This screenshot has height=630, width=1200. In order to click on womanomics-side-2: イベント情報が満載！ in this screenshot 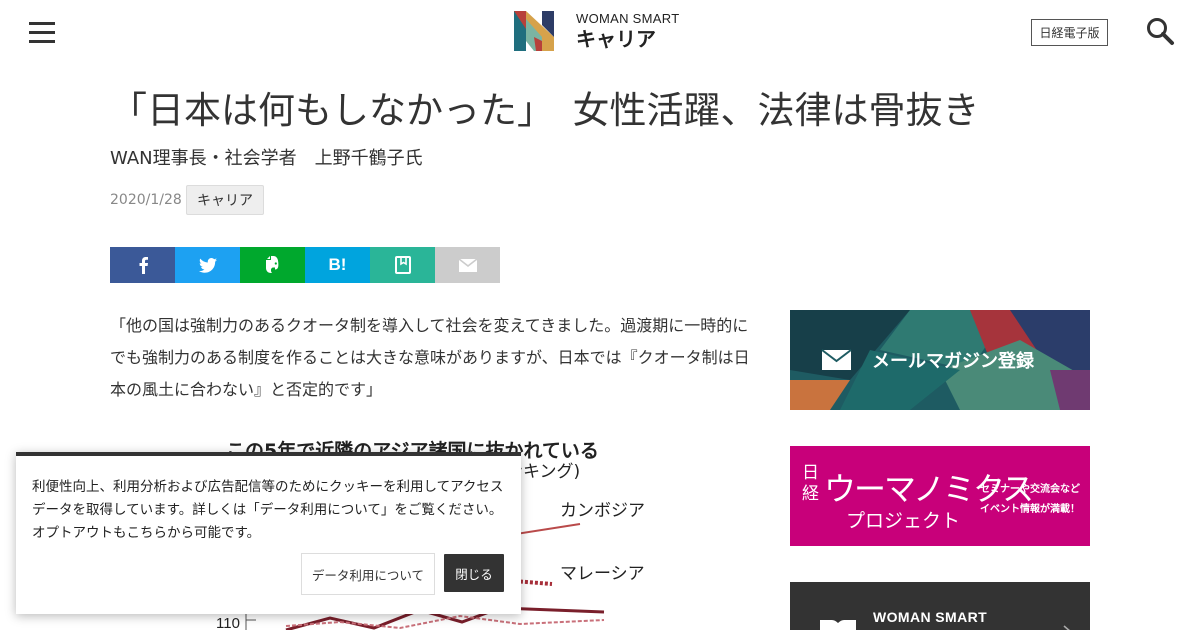, I will do `click(1030, 509)`.